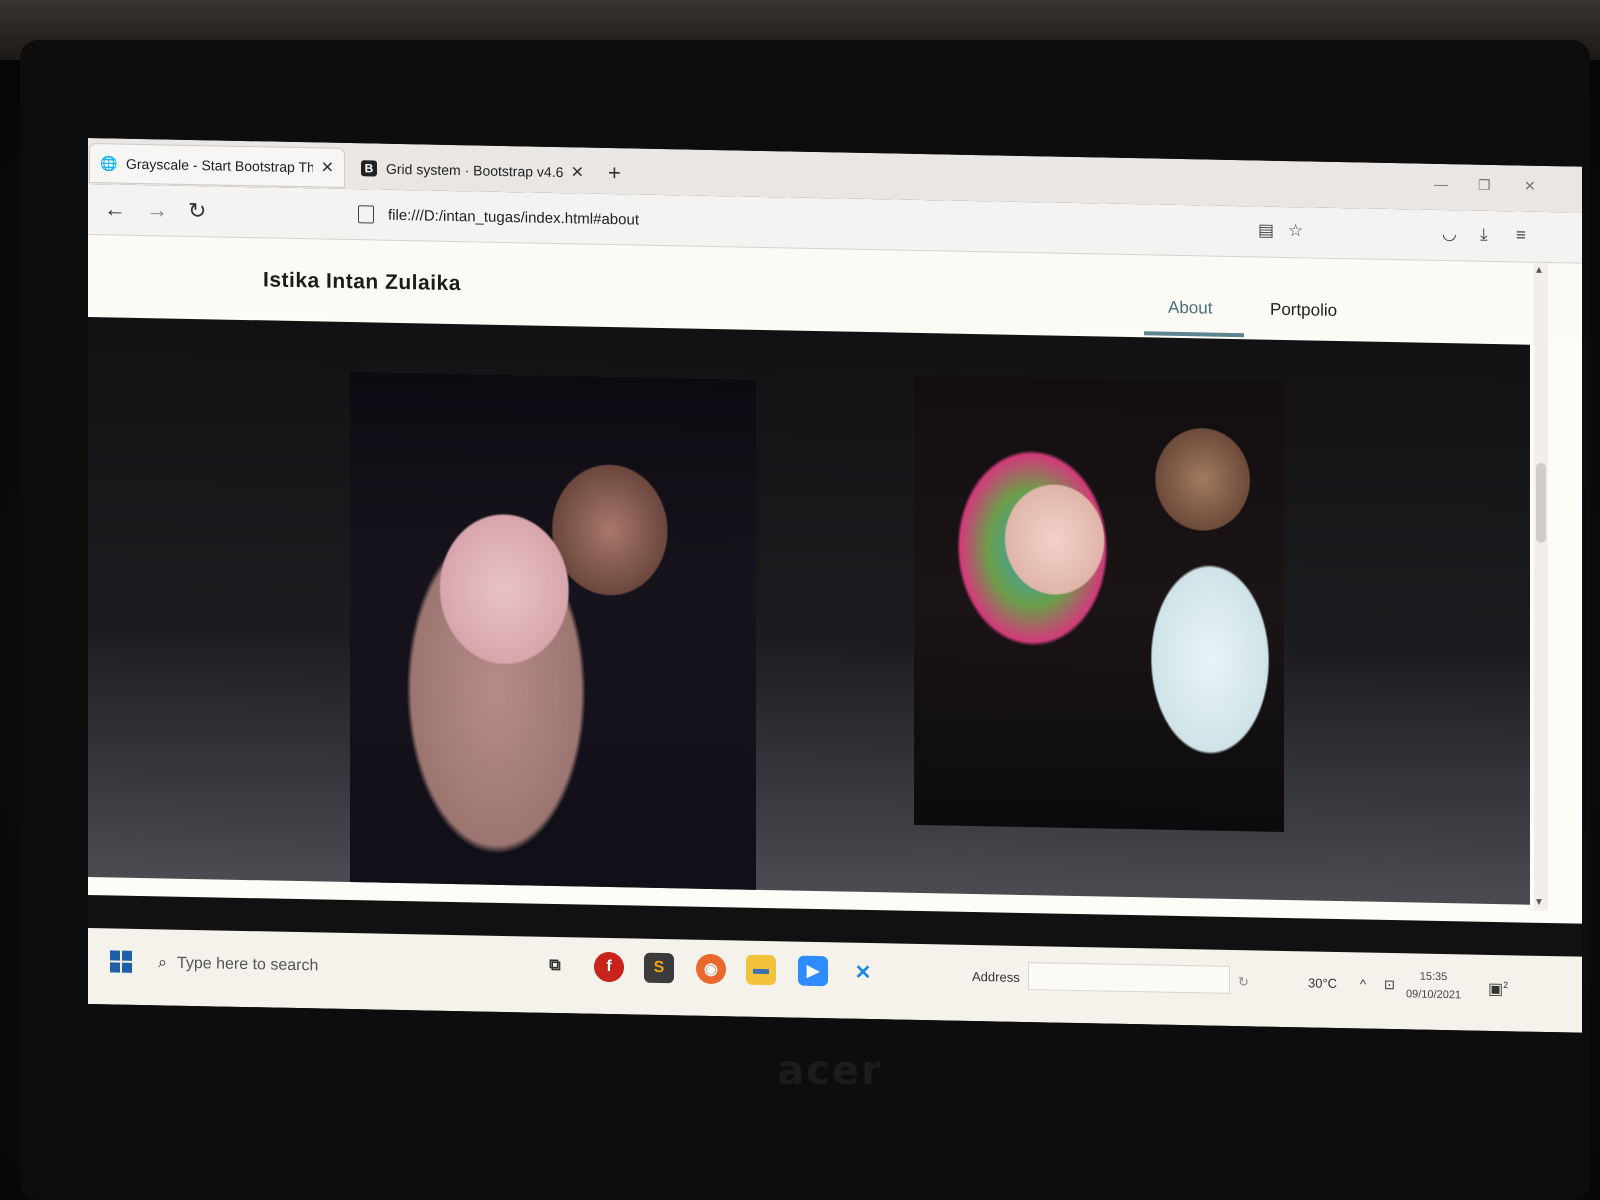  I want to click on forward-icon: →, so click(157, 210).